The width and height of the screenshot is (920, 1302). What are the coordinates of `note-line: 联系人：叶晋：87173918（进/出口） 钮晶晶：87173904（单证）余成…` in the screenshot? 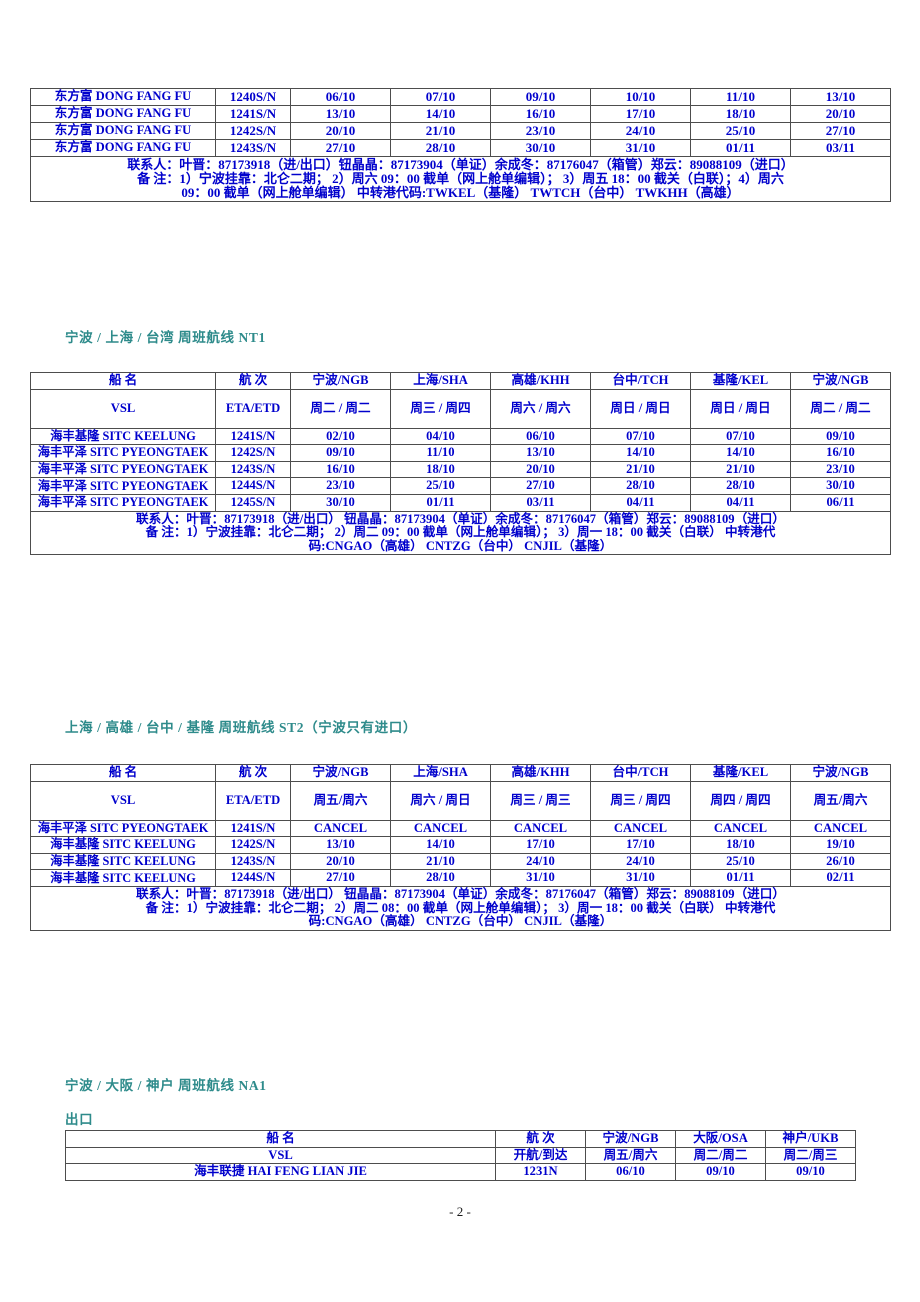 It's located at (460, 893).